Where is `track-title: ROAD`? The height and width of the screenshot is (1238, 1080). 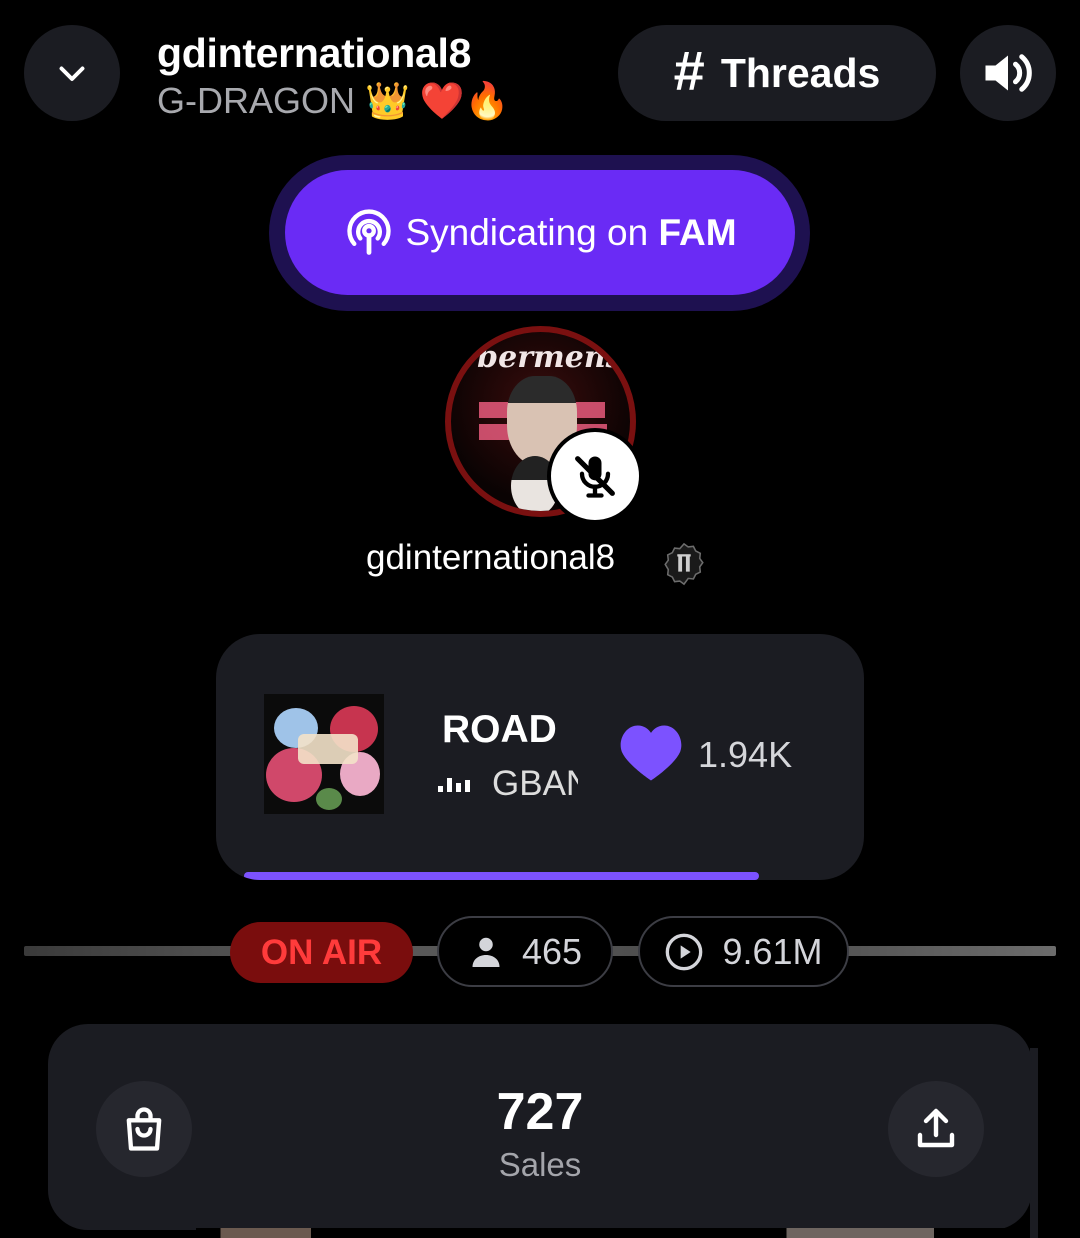 track-title: ROAD is located at coordinates (499, 729).